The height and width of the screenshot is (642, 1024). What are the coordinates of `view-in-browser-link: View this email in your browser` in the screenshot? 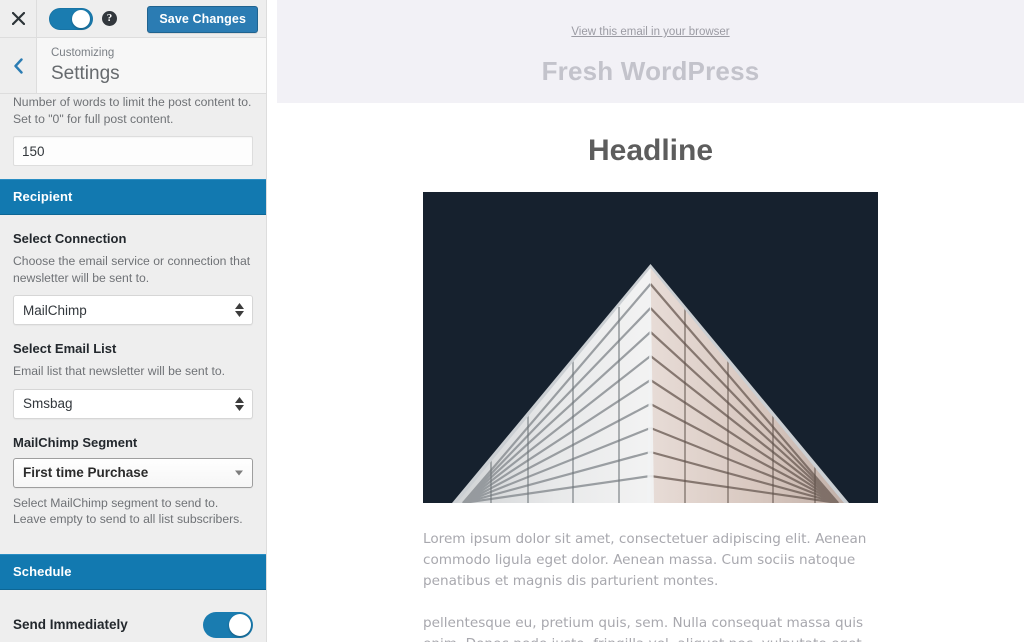 It's located at (650, 32).